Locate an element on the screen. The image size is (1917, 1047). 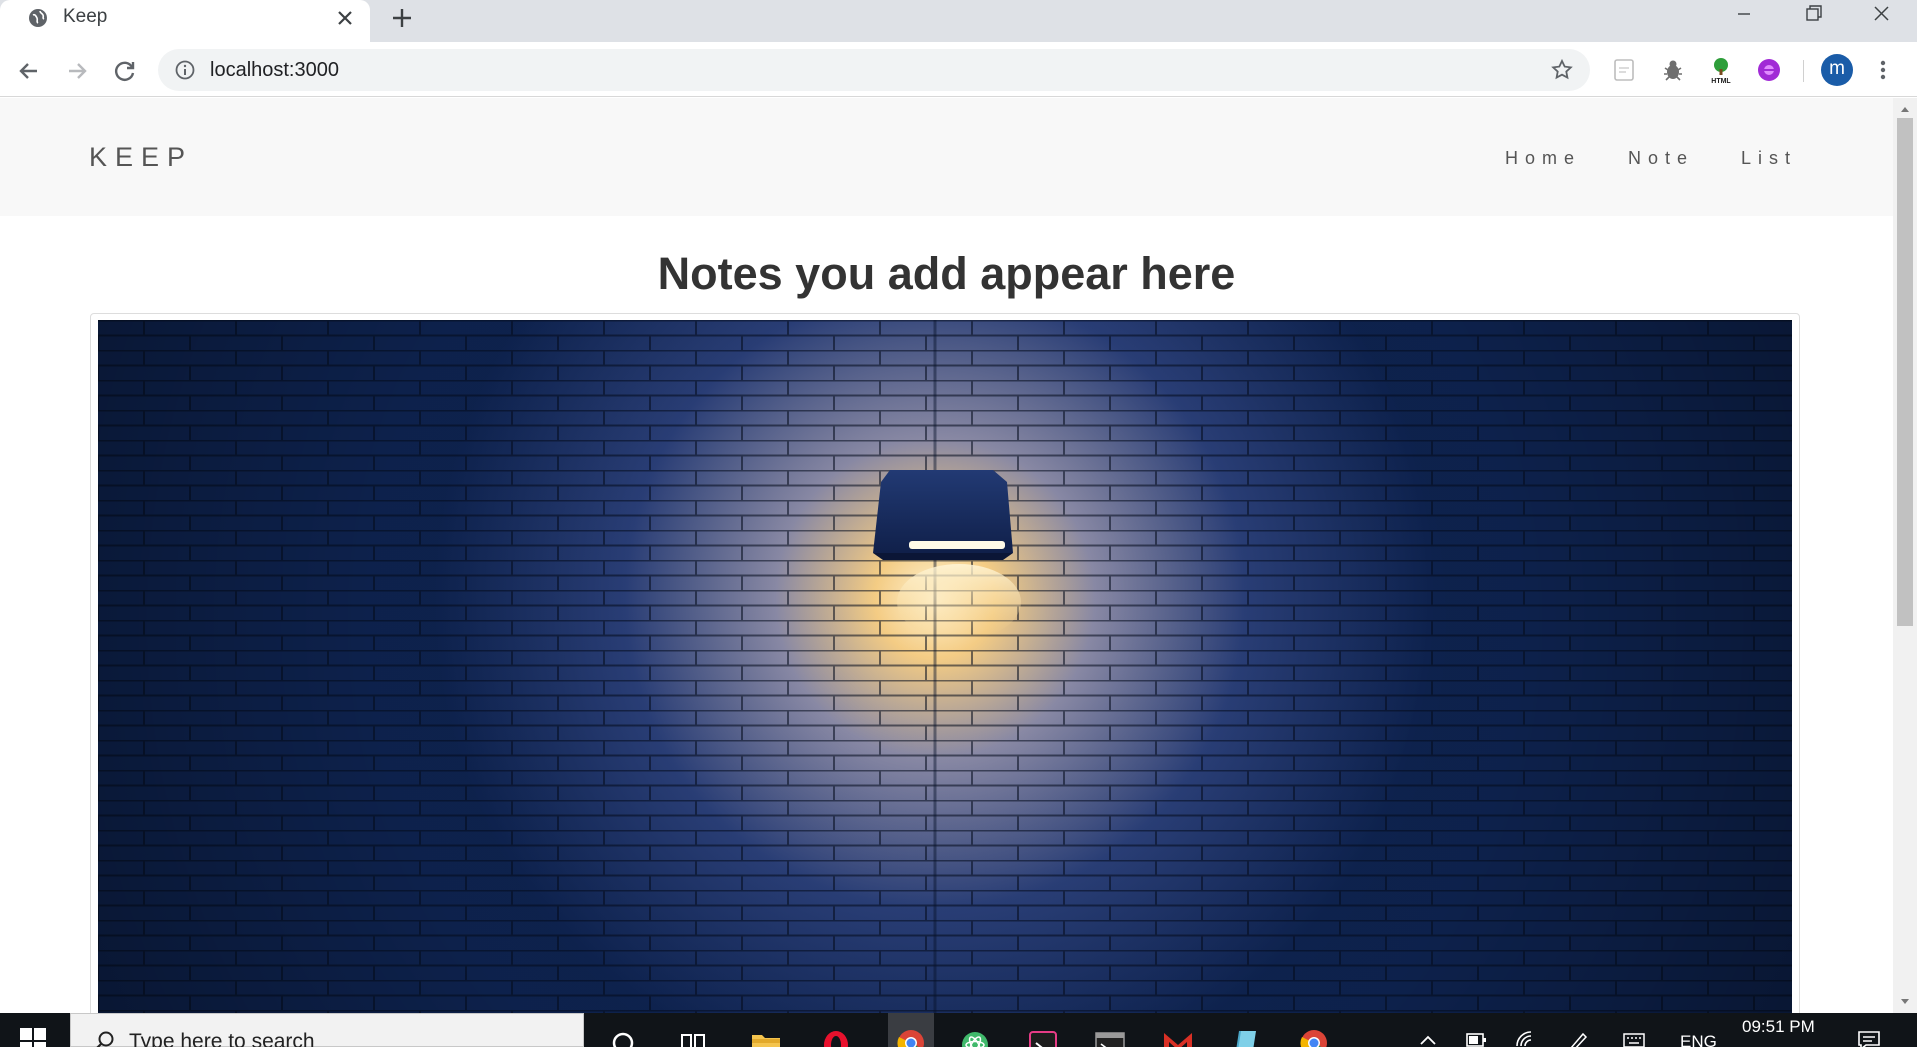
site-info-icon is located at coordinates (185, 70).